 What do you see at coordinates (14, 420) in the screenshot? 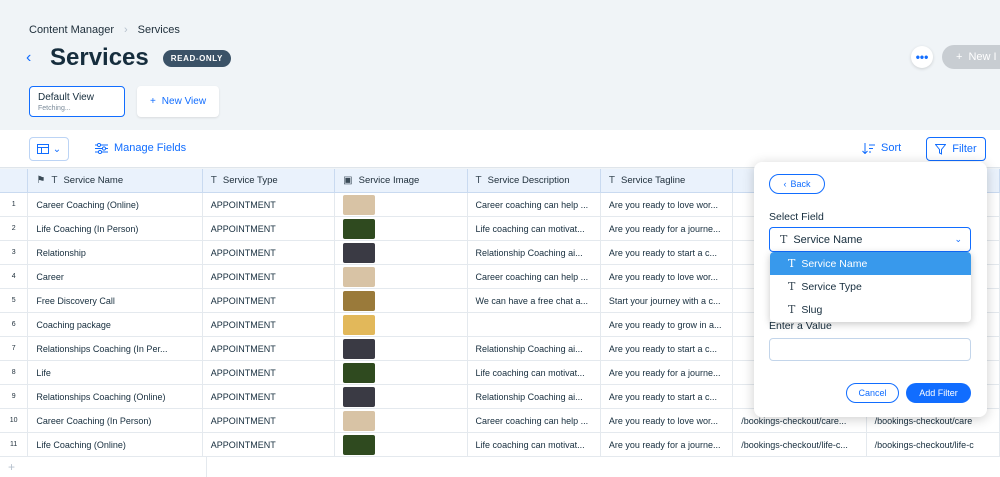
I see `row-number: 10` at bounding box center [14, 420].